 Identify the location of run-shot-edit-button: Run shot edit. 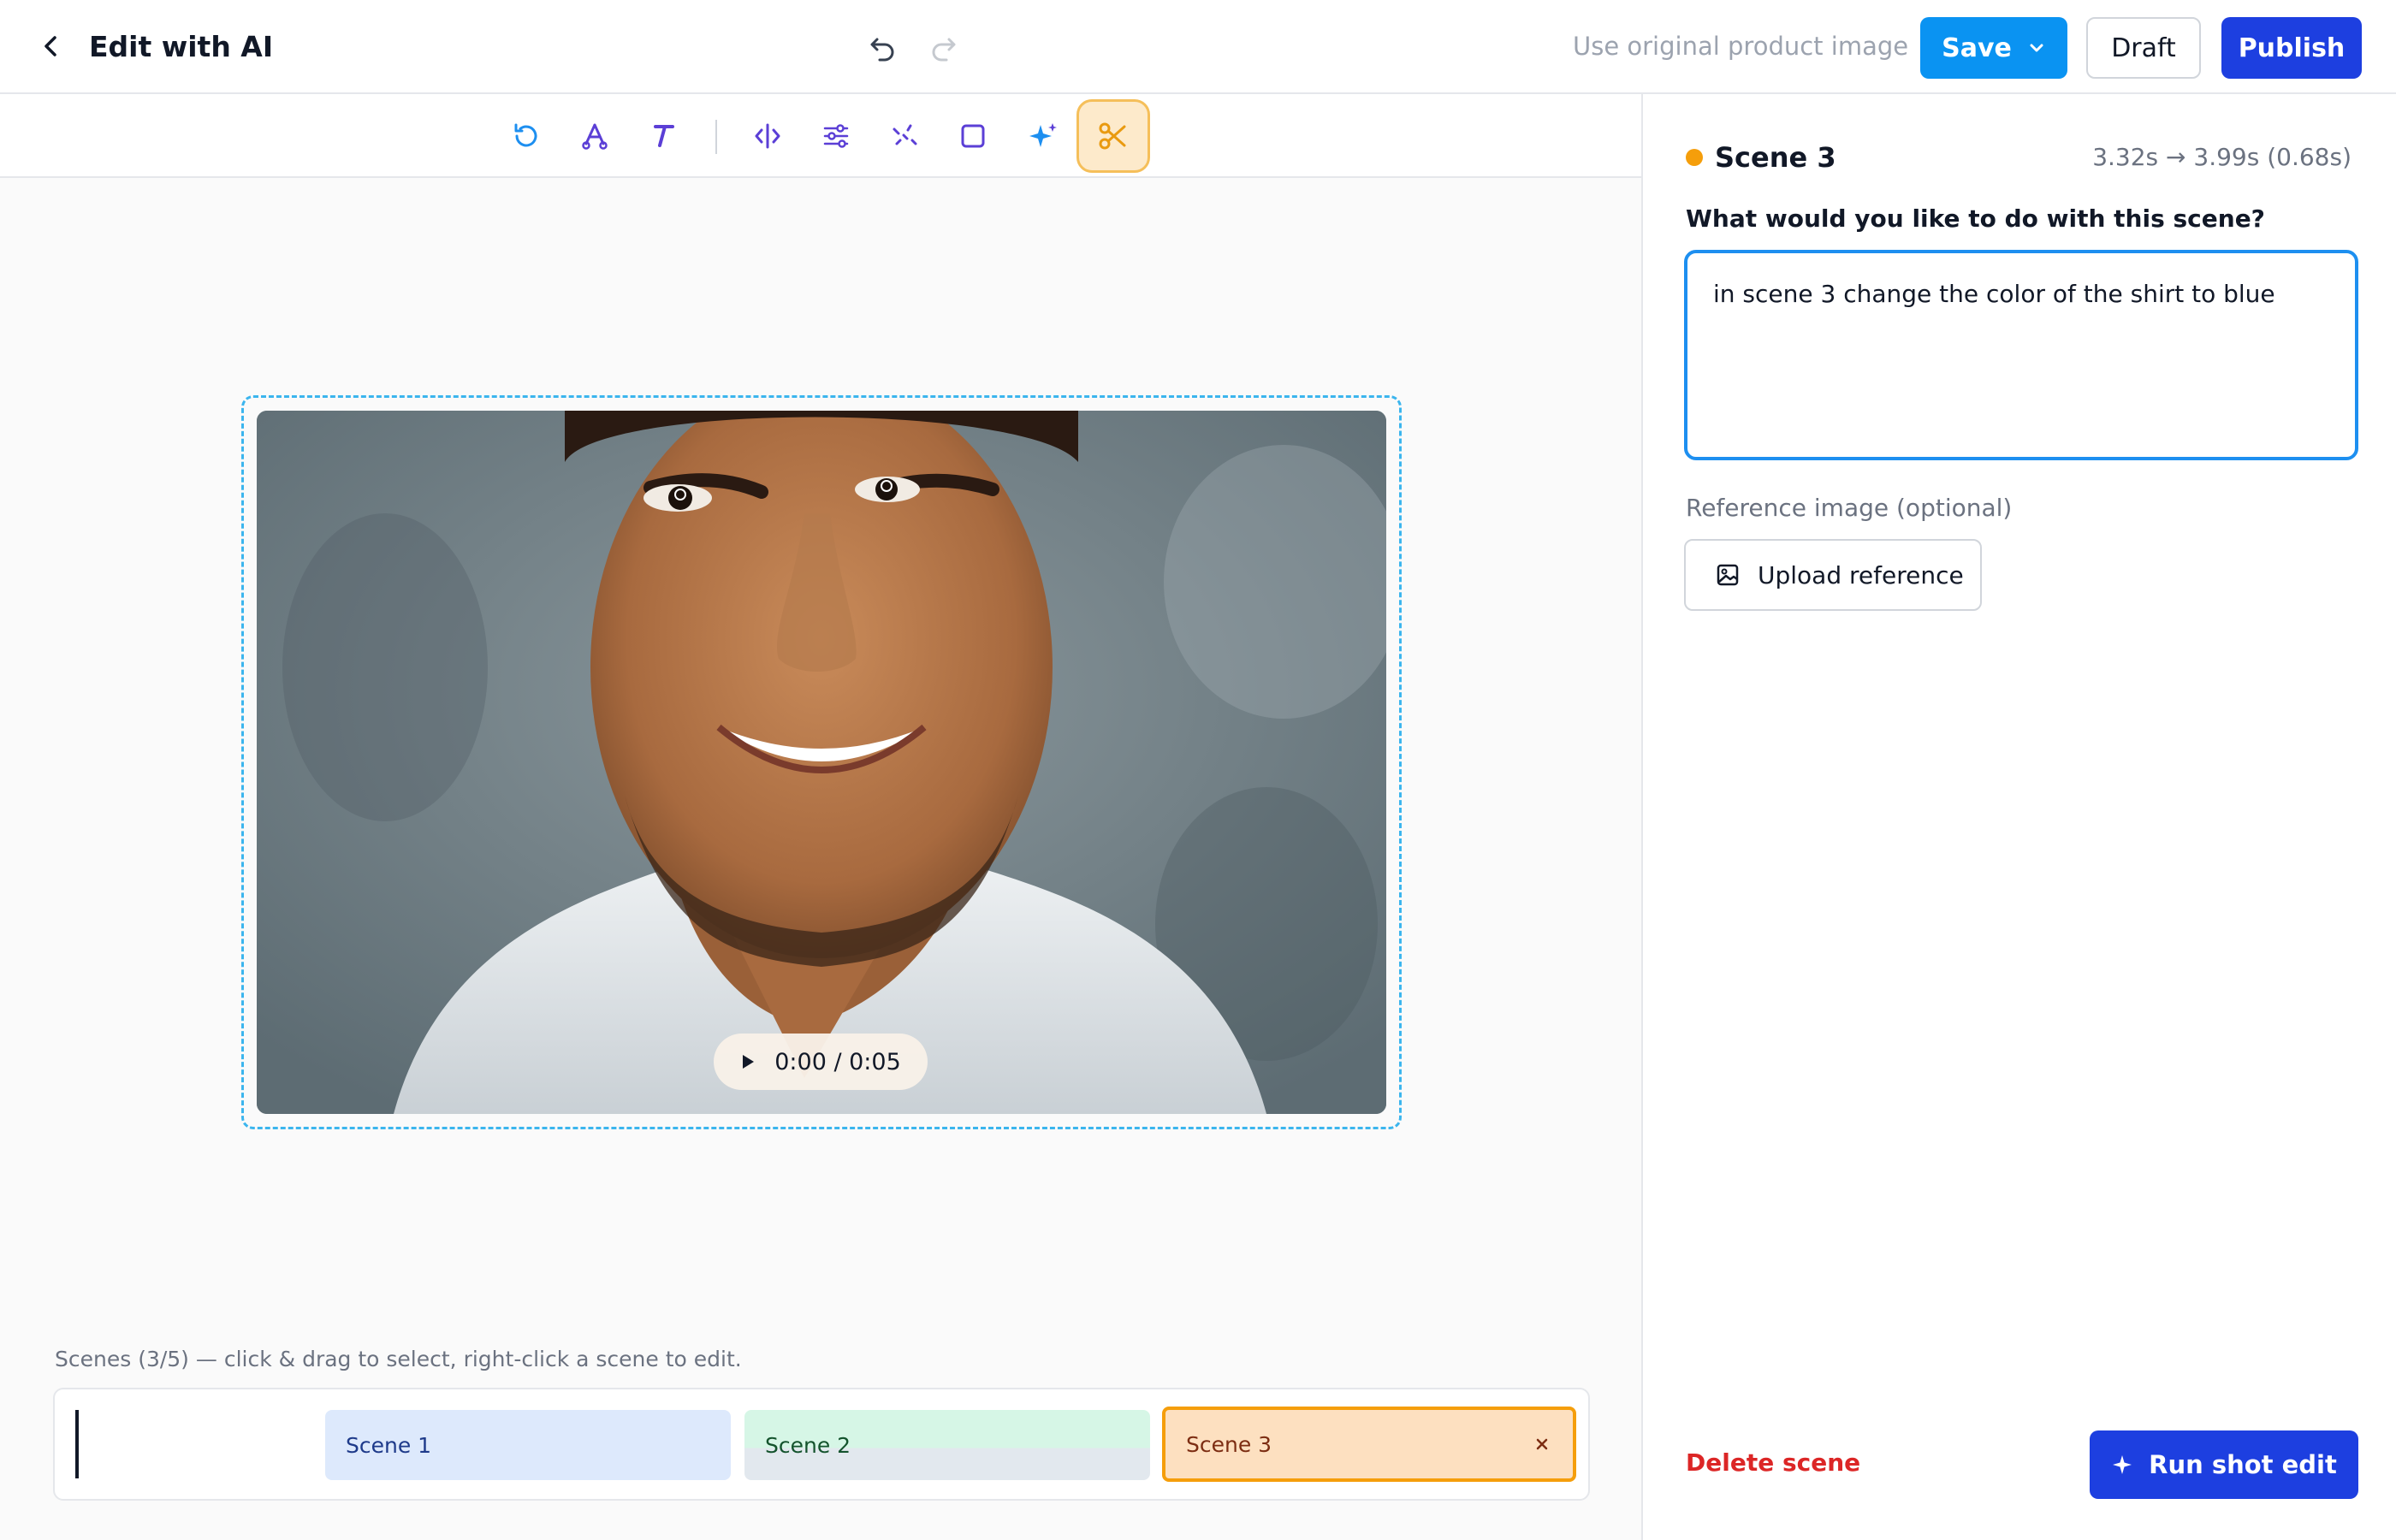
(2224, 1464).